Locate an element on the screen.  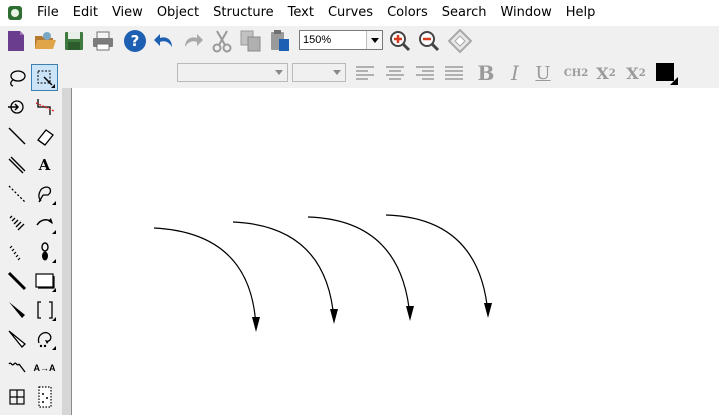
open-icon is located at coordinates (45, 41).